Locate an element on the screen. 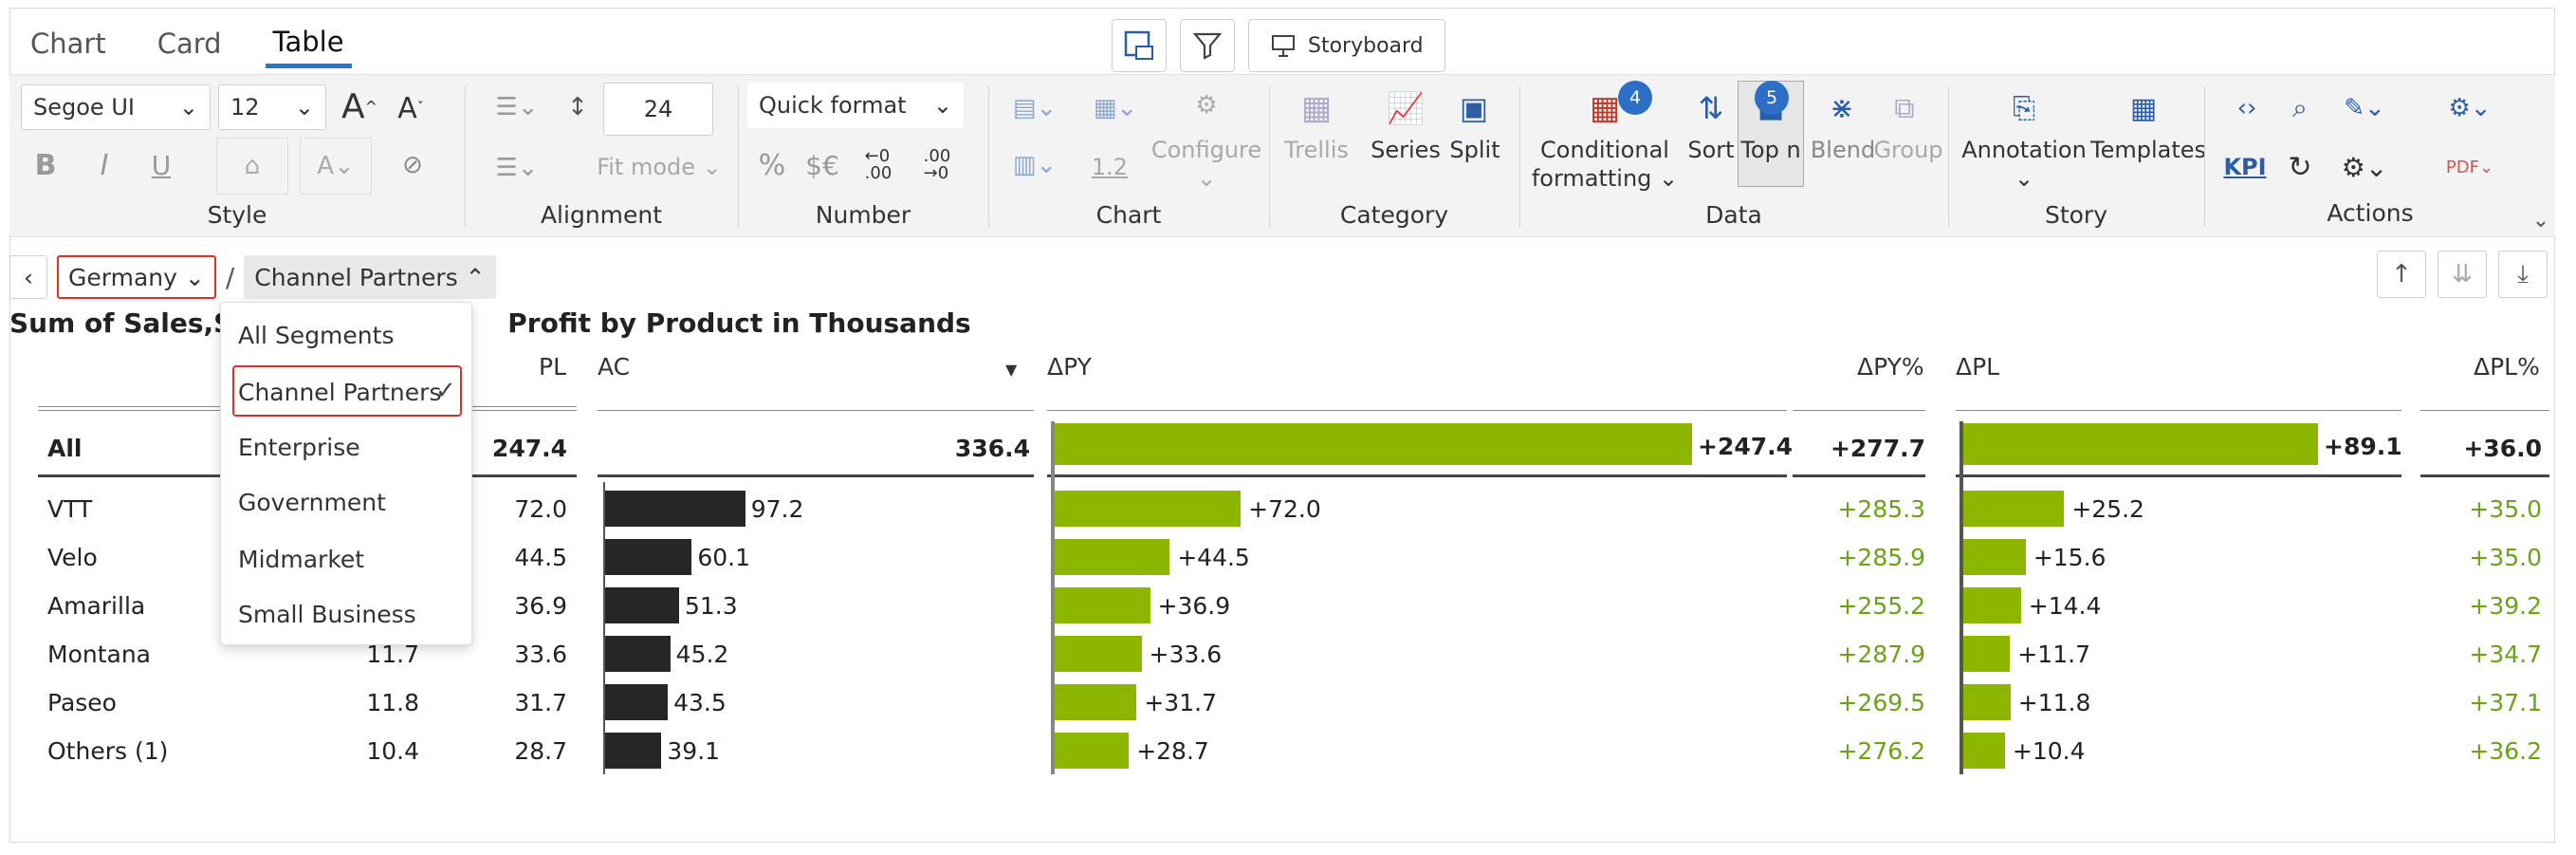 This screenshot has width=2576, height=855. decimal-label: 1.2 is located at coordinates (1109, 167).